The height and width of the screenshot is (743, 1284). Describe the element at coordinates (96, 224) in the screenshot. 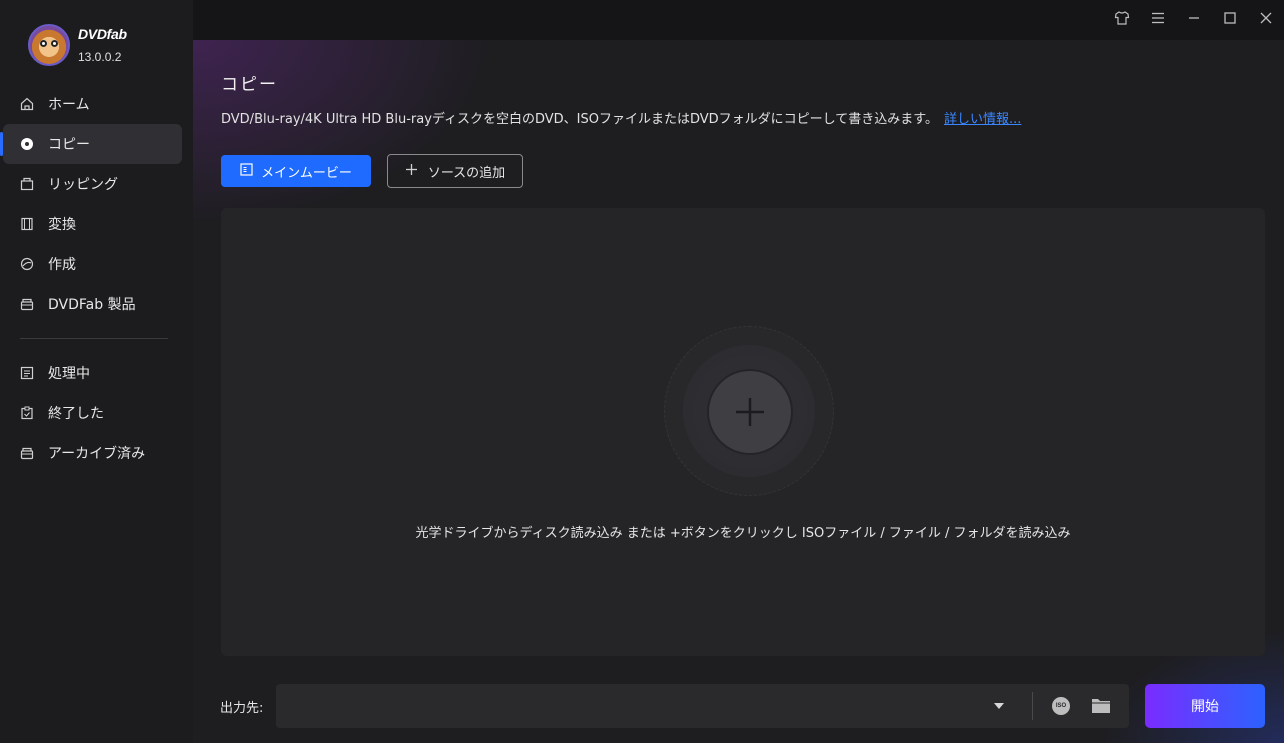

I see `sidebar-item-convert: 変換` at that location.